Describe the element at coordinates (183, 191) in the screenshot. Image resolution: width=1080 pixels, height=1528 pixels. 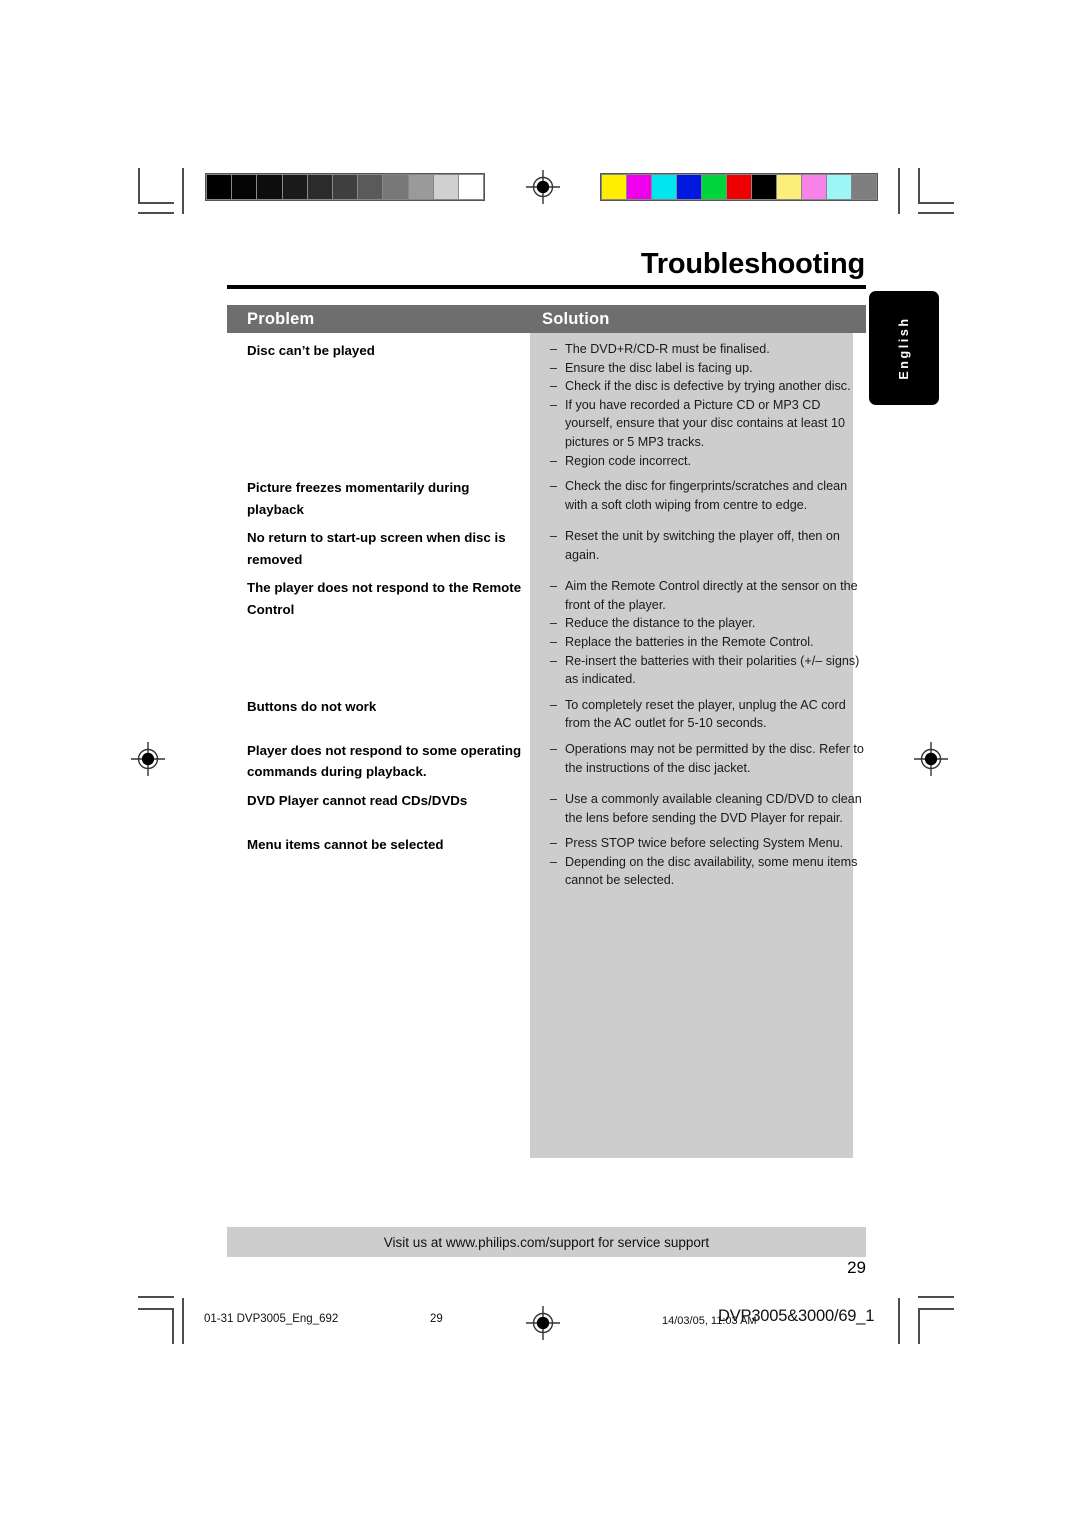
I see `crop-mark-top-left-bar` at that location.